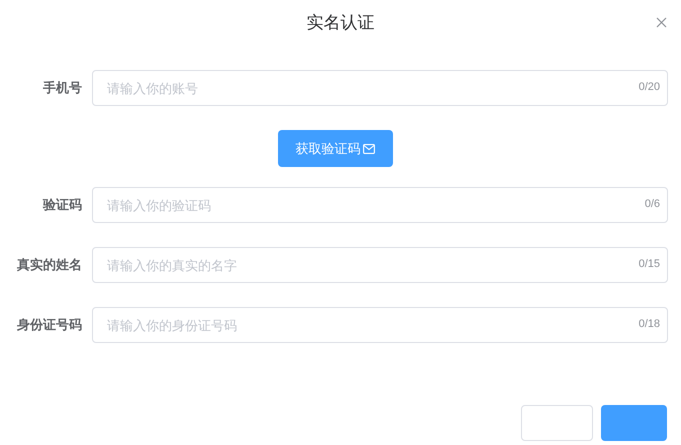 The width and height of the screenshot is (681, 445). What do you see at coordinates (634, 423) in the screenshot?
I see `confirm-button` at bounding box center [634, 423].